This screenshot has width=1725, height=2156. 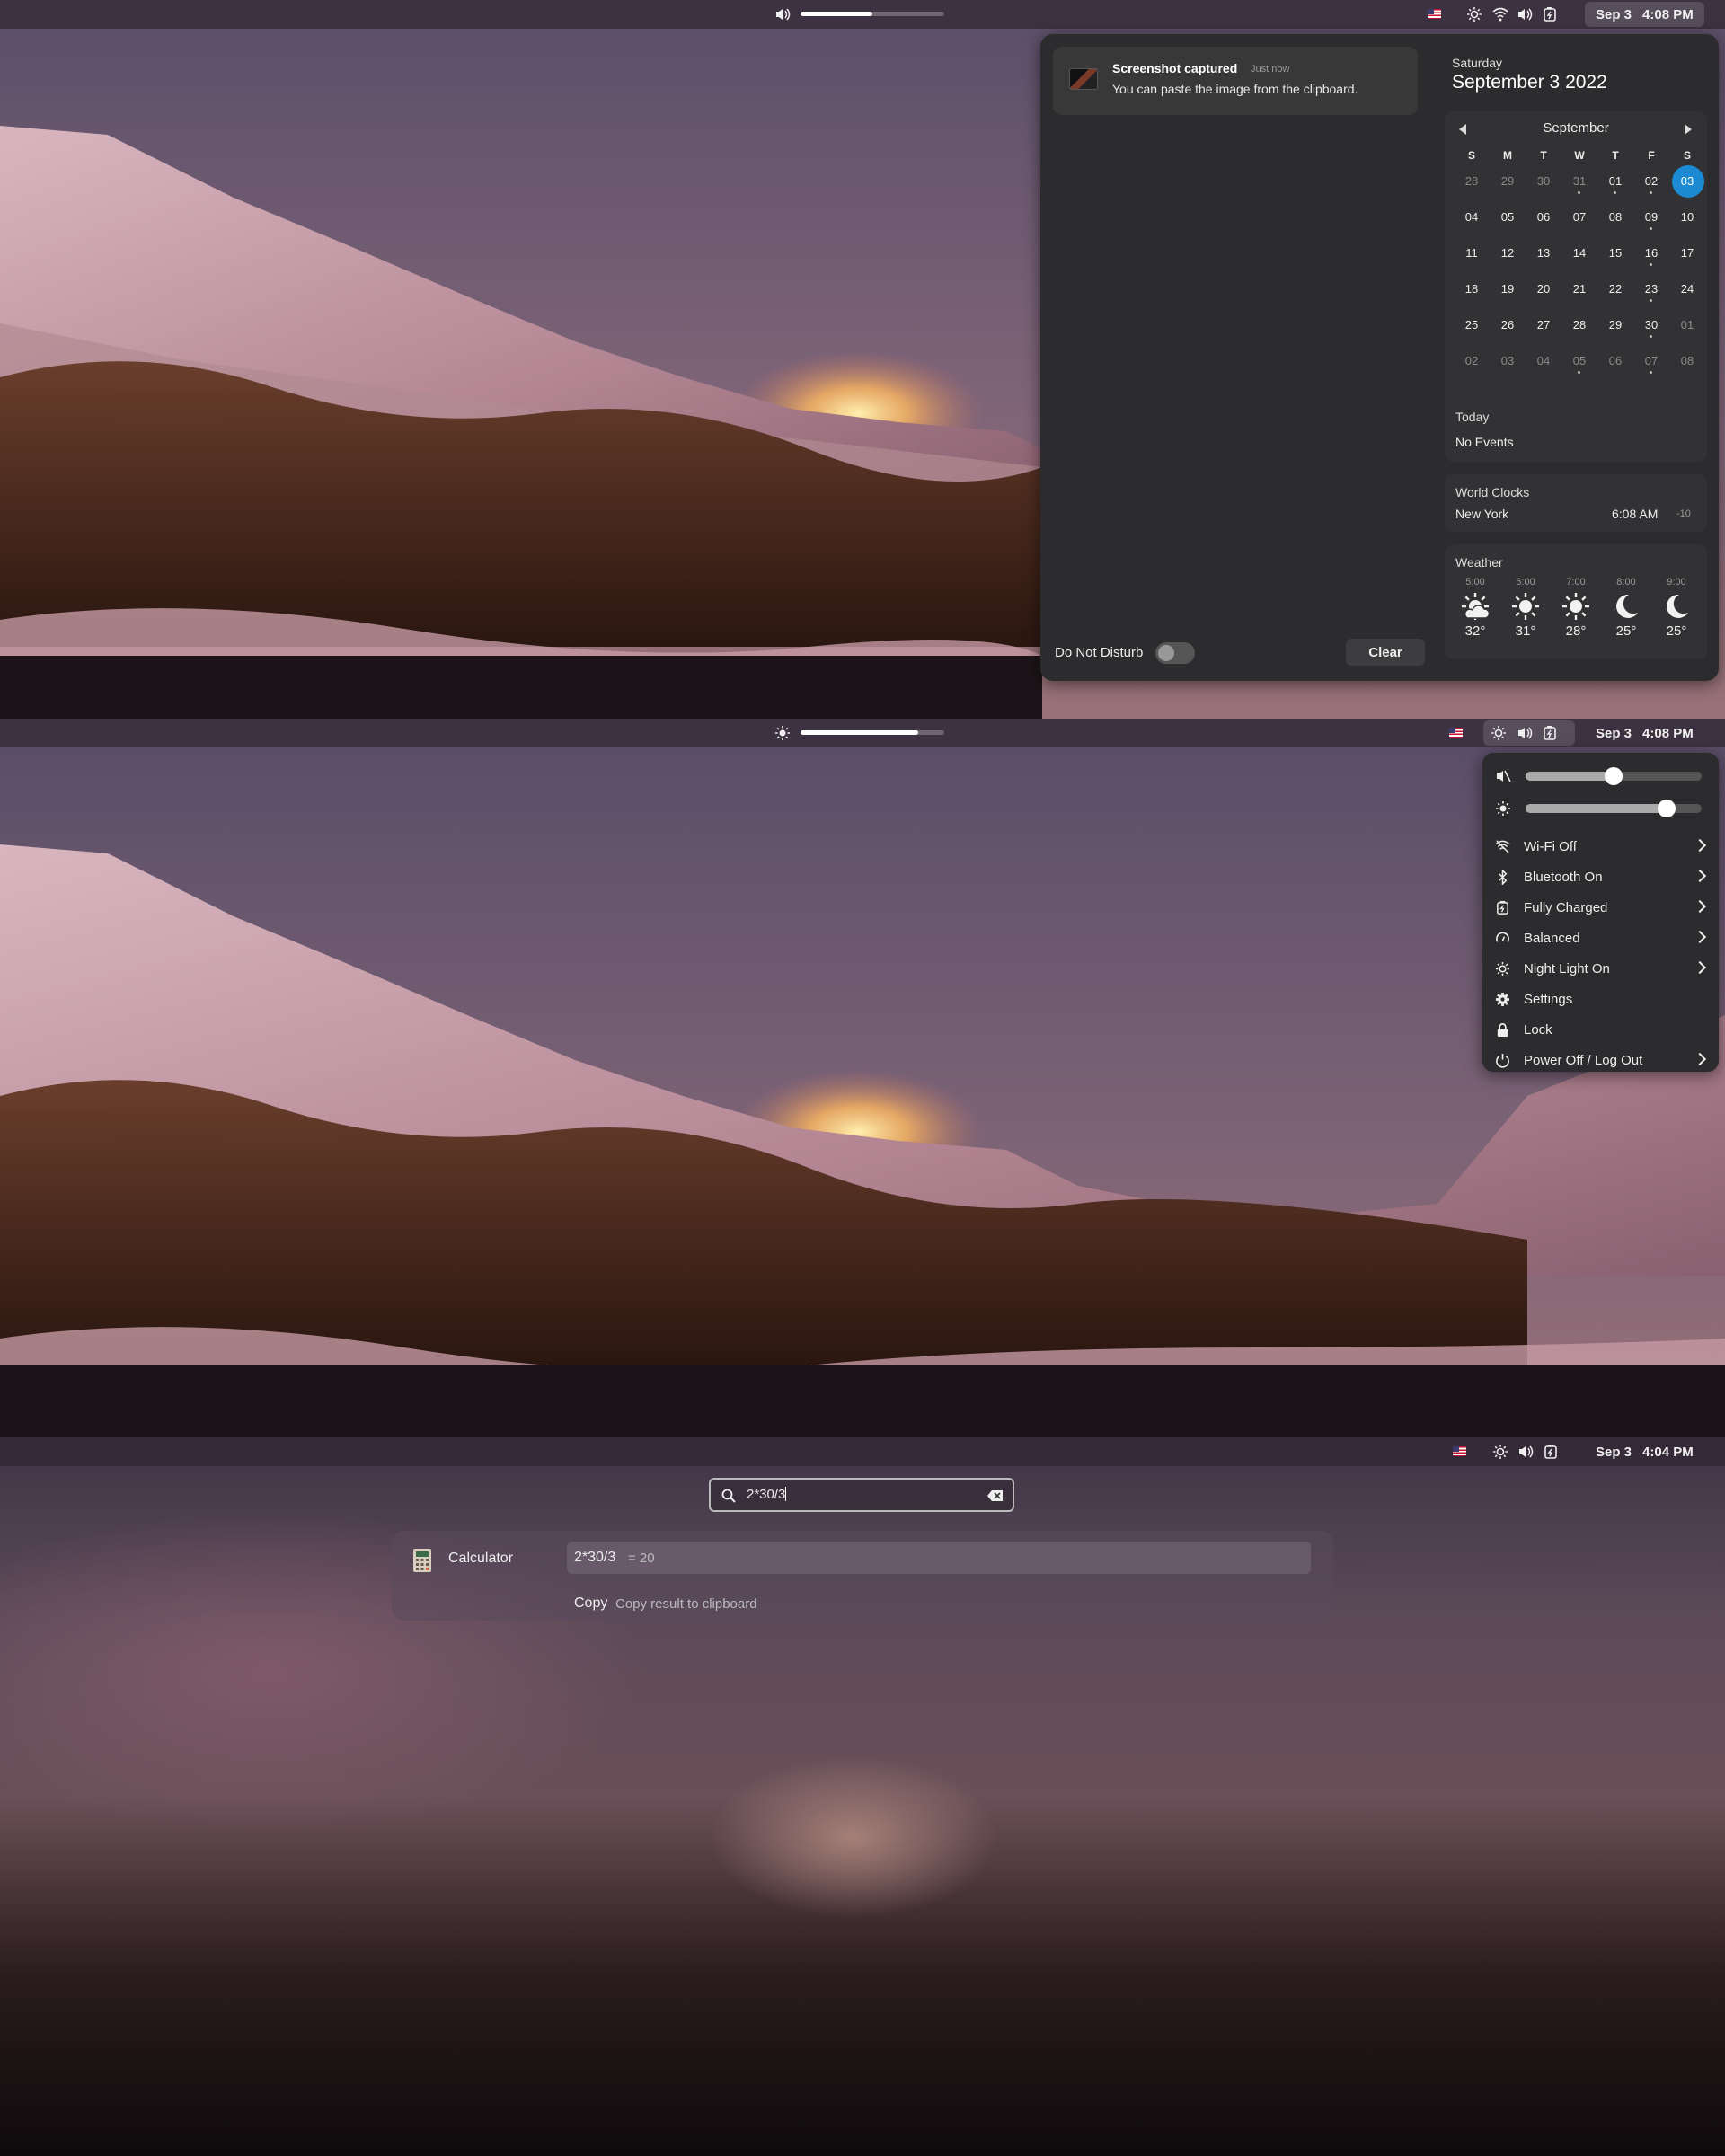 I want to click on calendar-day: 10, so click(x=1687, y=217).